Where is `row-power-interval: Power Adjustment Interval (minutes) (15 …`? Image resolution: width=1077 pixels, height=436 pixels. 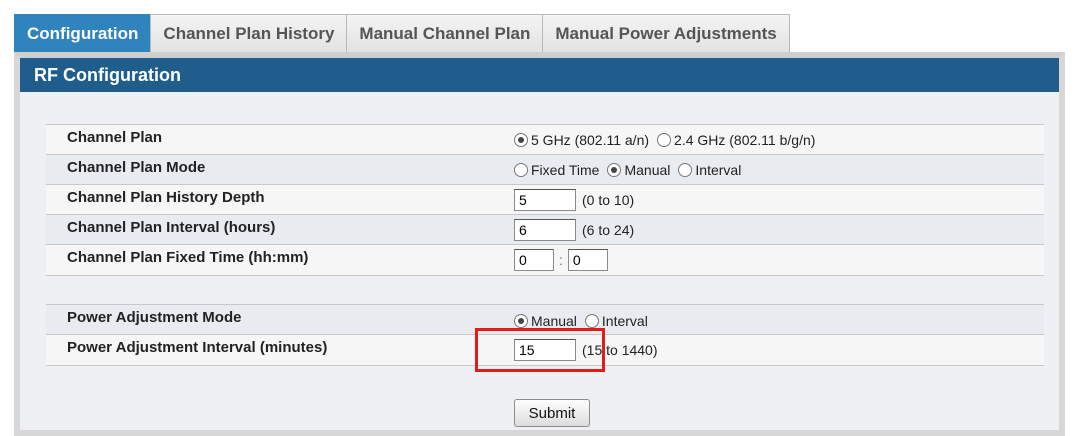 row-power-interval: Power Adjustment Interval (minutes) (15 … is located at coordinates (545, 350).